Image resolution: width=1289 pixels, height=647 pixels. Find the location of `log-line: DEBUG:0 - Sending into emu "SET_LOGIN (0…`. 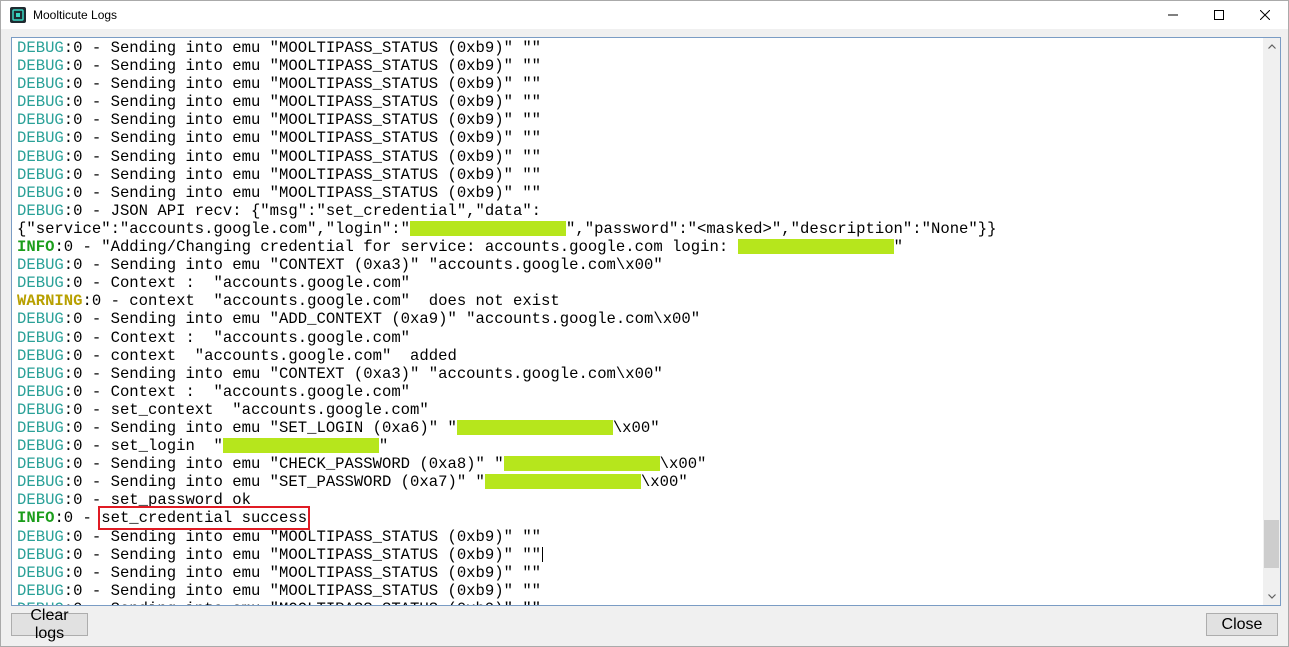

log-line: DEBUG:0 - Sending into emu "SET_LOGIN (0… is located at coordinates (638, 428).